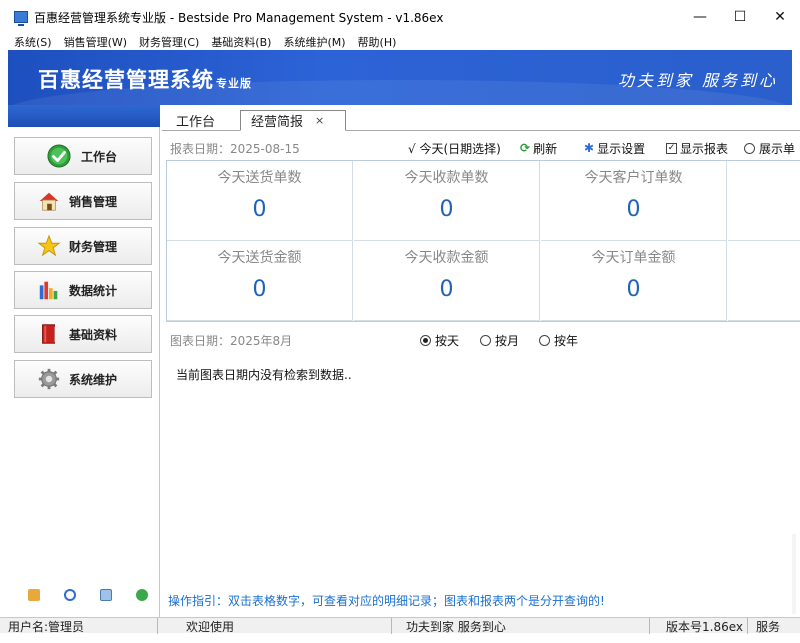 Image resolution: width=800 pixels, height=643 pixels. I want to click on status-bar: 用户名:管理员 欢迎使用 功夫到家 服务到心 版本号1.86ex 服务, so click(400, 625).